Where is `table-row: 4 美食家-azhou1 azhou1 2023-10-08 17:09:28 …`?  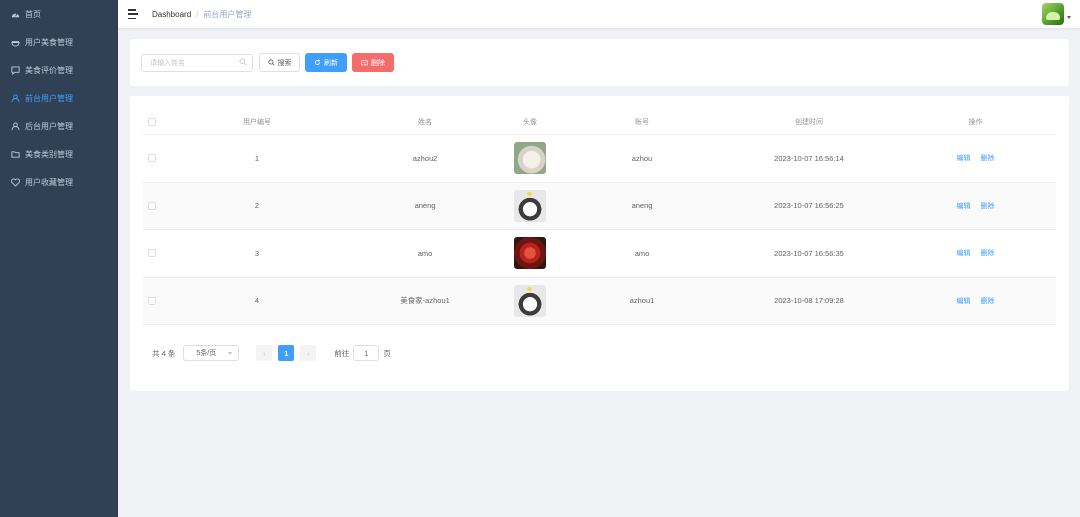
table-row: 4 美食家-azhou1 azhou1 2023-10-08 17:09:28 … is located at coordinates (599, 301).